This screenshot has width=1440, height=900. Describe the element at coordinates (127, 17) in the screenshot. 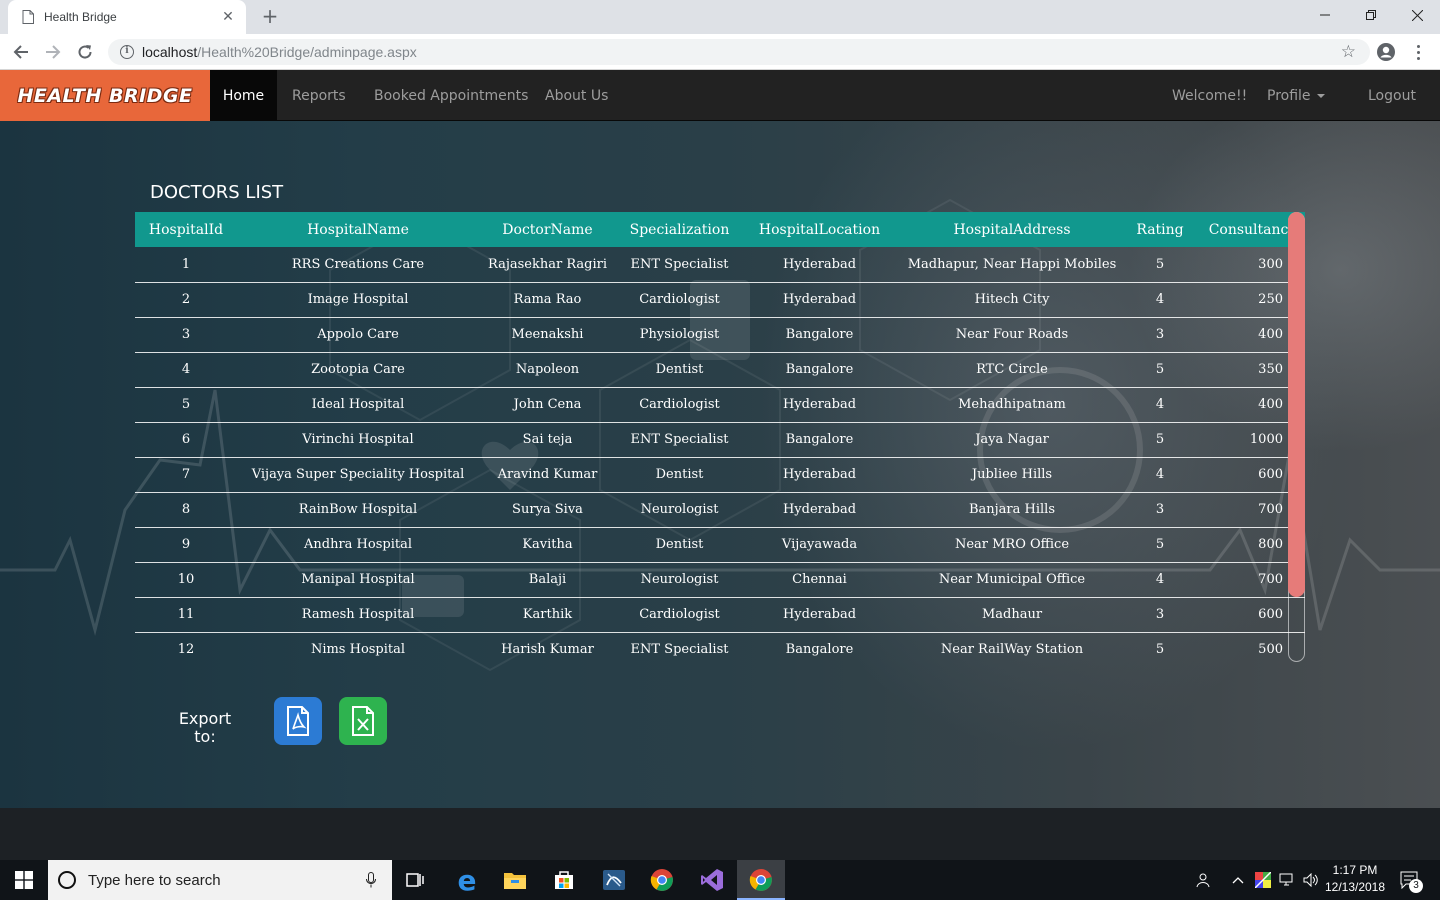

I see `browser-tab: Health Bridge ✕` at that location.